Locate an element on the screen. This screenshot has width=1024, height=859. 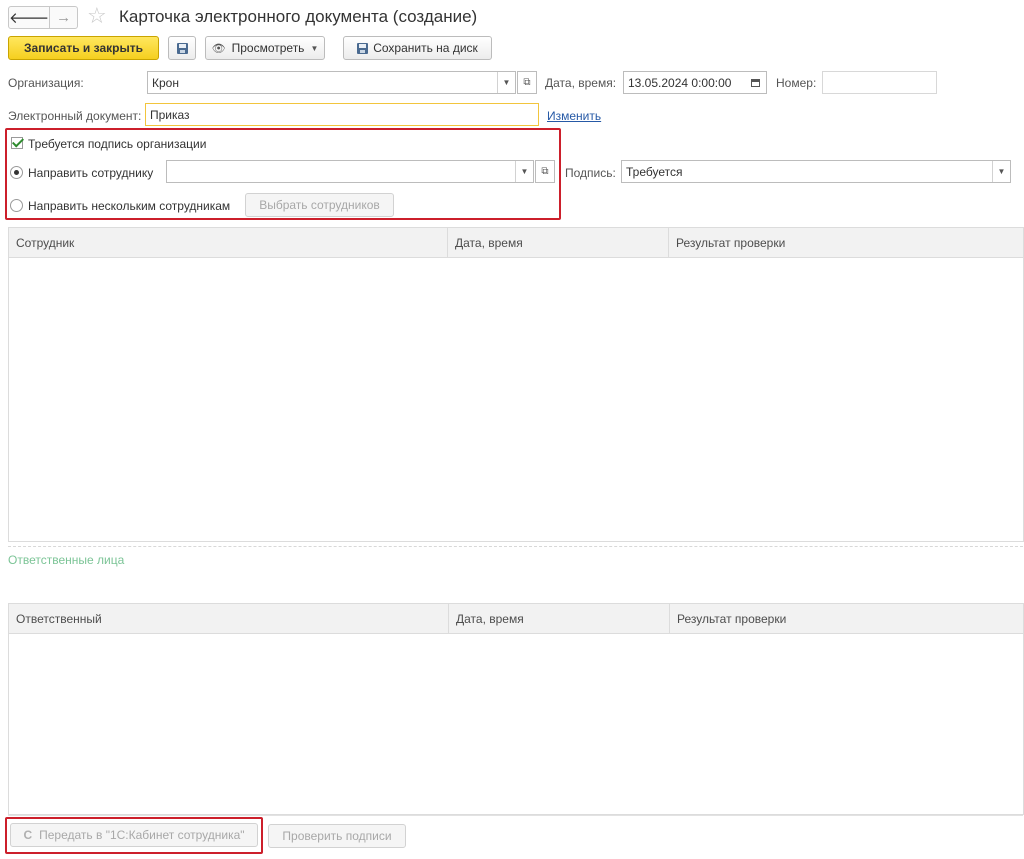
signature-value: Требуется is located at coordinates (654, 171).